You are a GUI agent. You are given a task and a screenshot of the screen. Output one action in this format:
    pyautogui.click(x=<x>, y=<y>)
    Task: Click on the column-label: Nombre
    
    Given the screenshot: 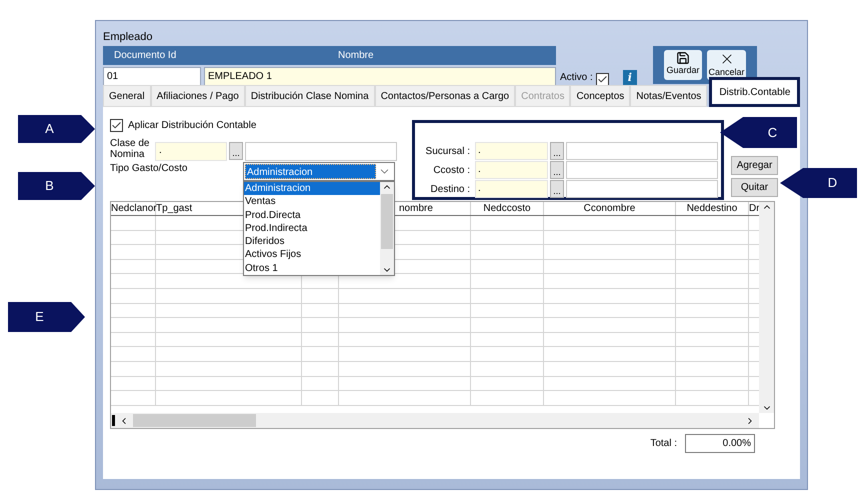 What is the action you would take?
    pyautogui.click(x=356, y=56)
    